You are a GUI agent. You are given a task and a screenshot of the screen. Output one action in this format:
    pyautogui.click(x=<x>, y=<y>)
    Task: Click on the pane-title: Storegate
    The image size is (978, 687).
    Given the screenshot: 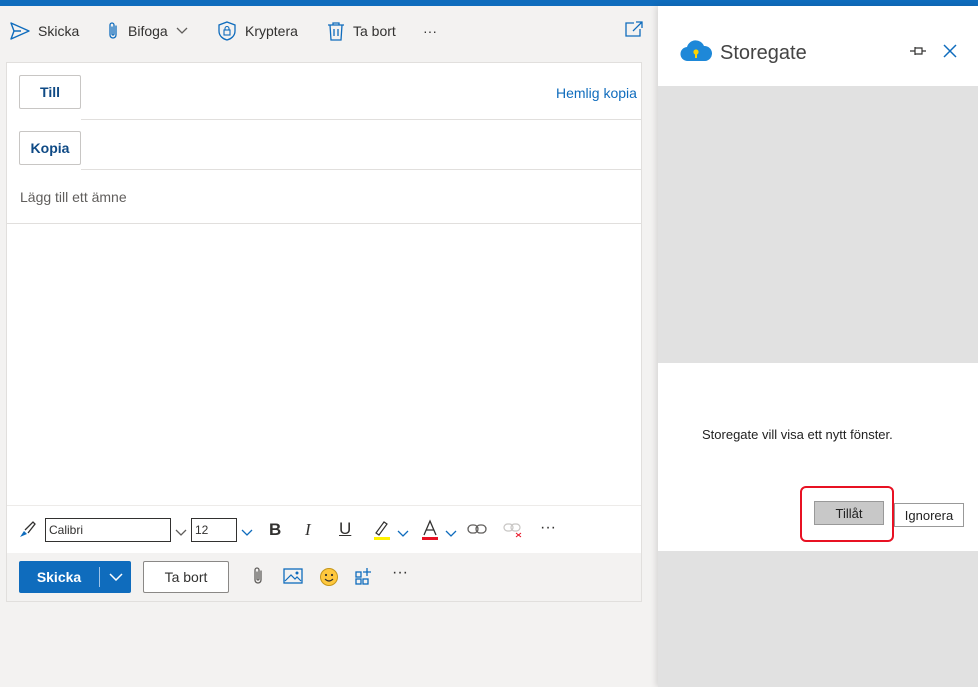 What is the action you would take?
    pyautogui.click(x=763, y=53)
    